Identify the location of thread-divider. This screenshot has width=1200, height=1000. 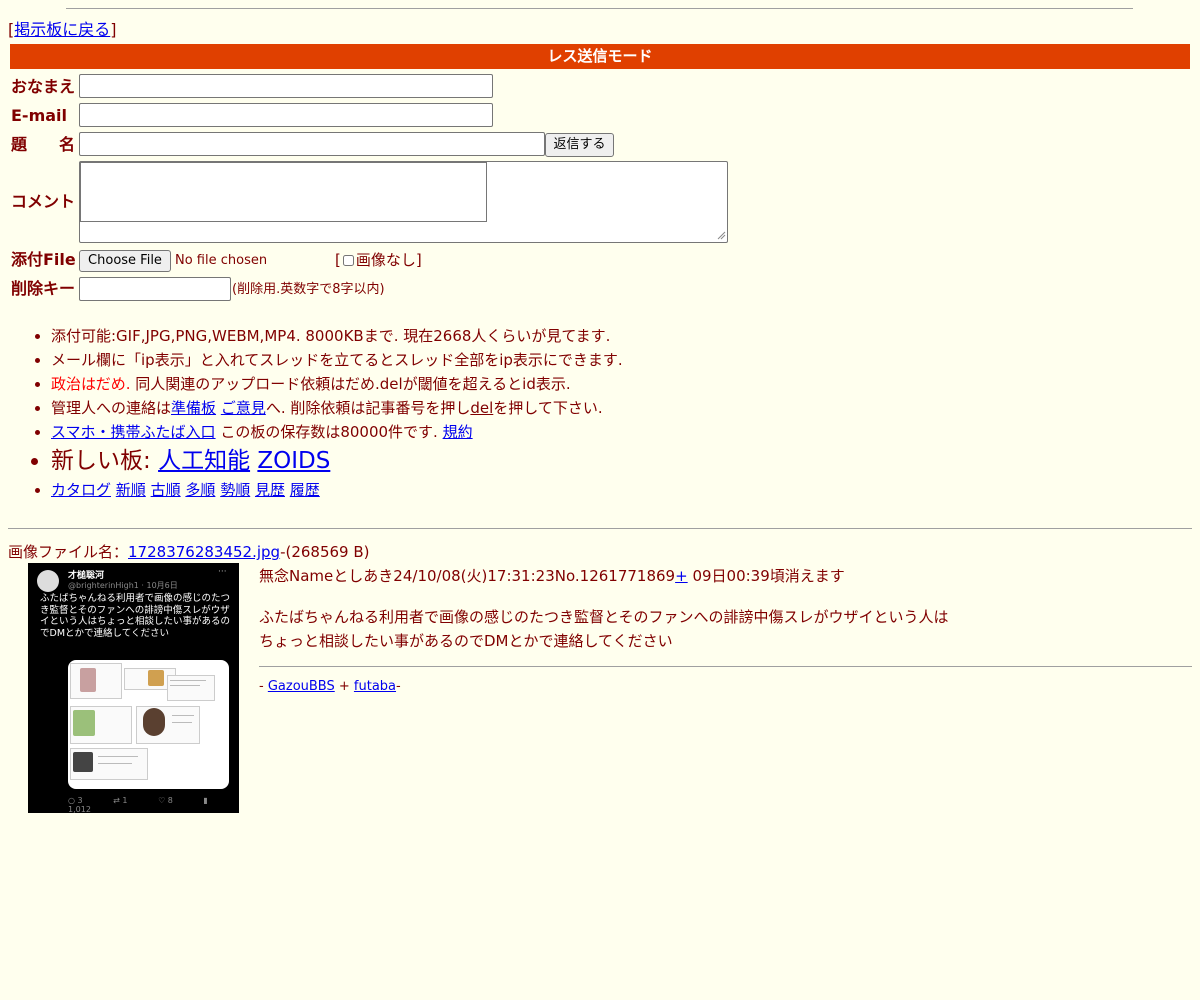
(600, 528).